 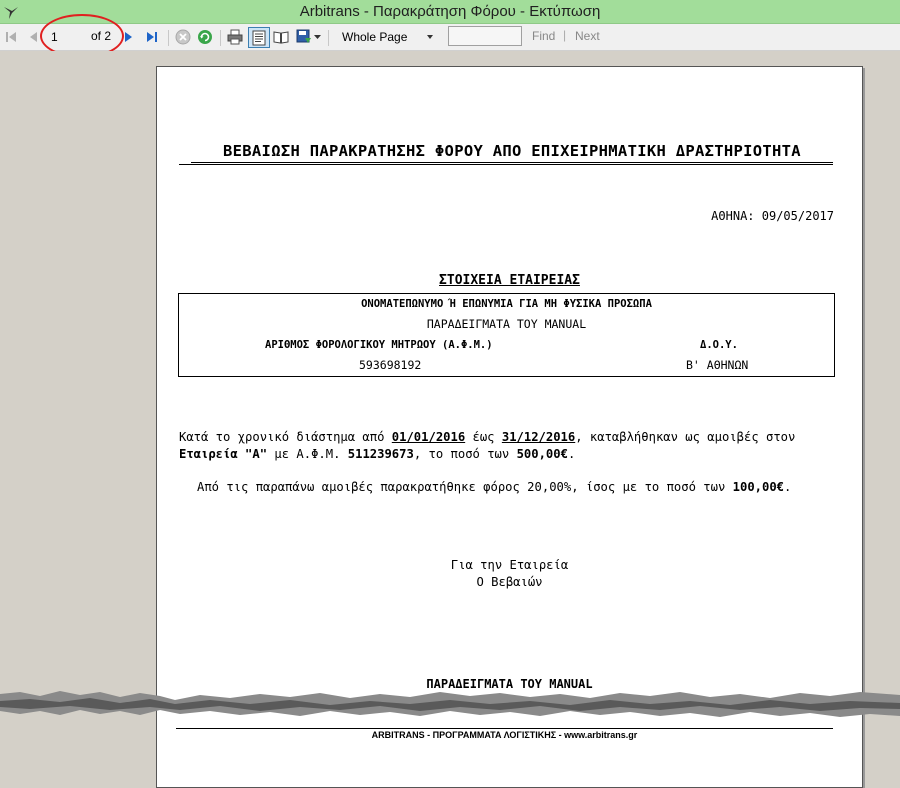 I want to click on chevron-down-icon, so click(x=430, y=37).